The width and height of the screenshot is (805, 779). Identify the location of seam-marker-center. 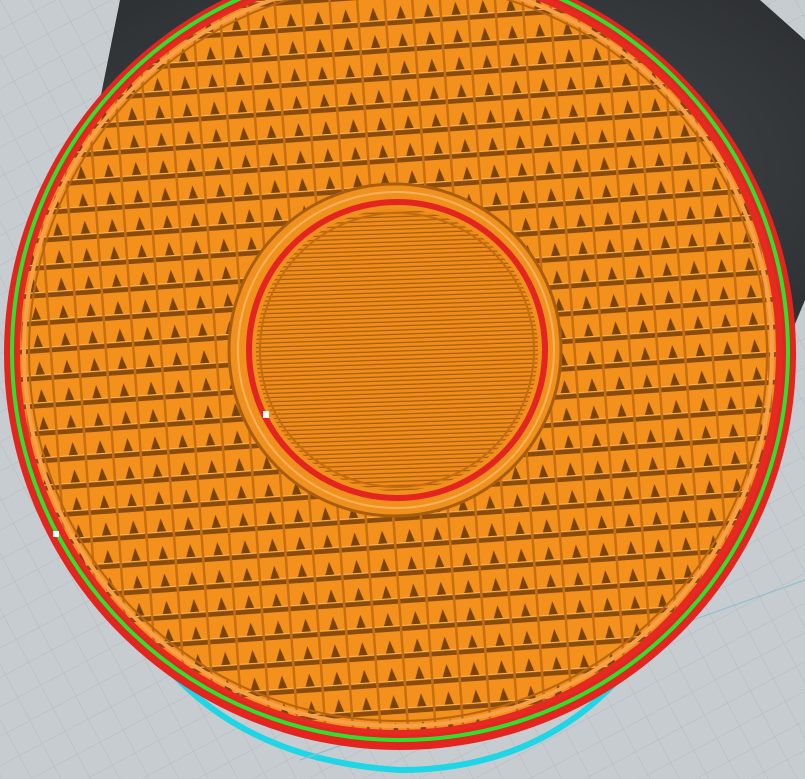
(266, 414).